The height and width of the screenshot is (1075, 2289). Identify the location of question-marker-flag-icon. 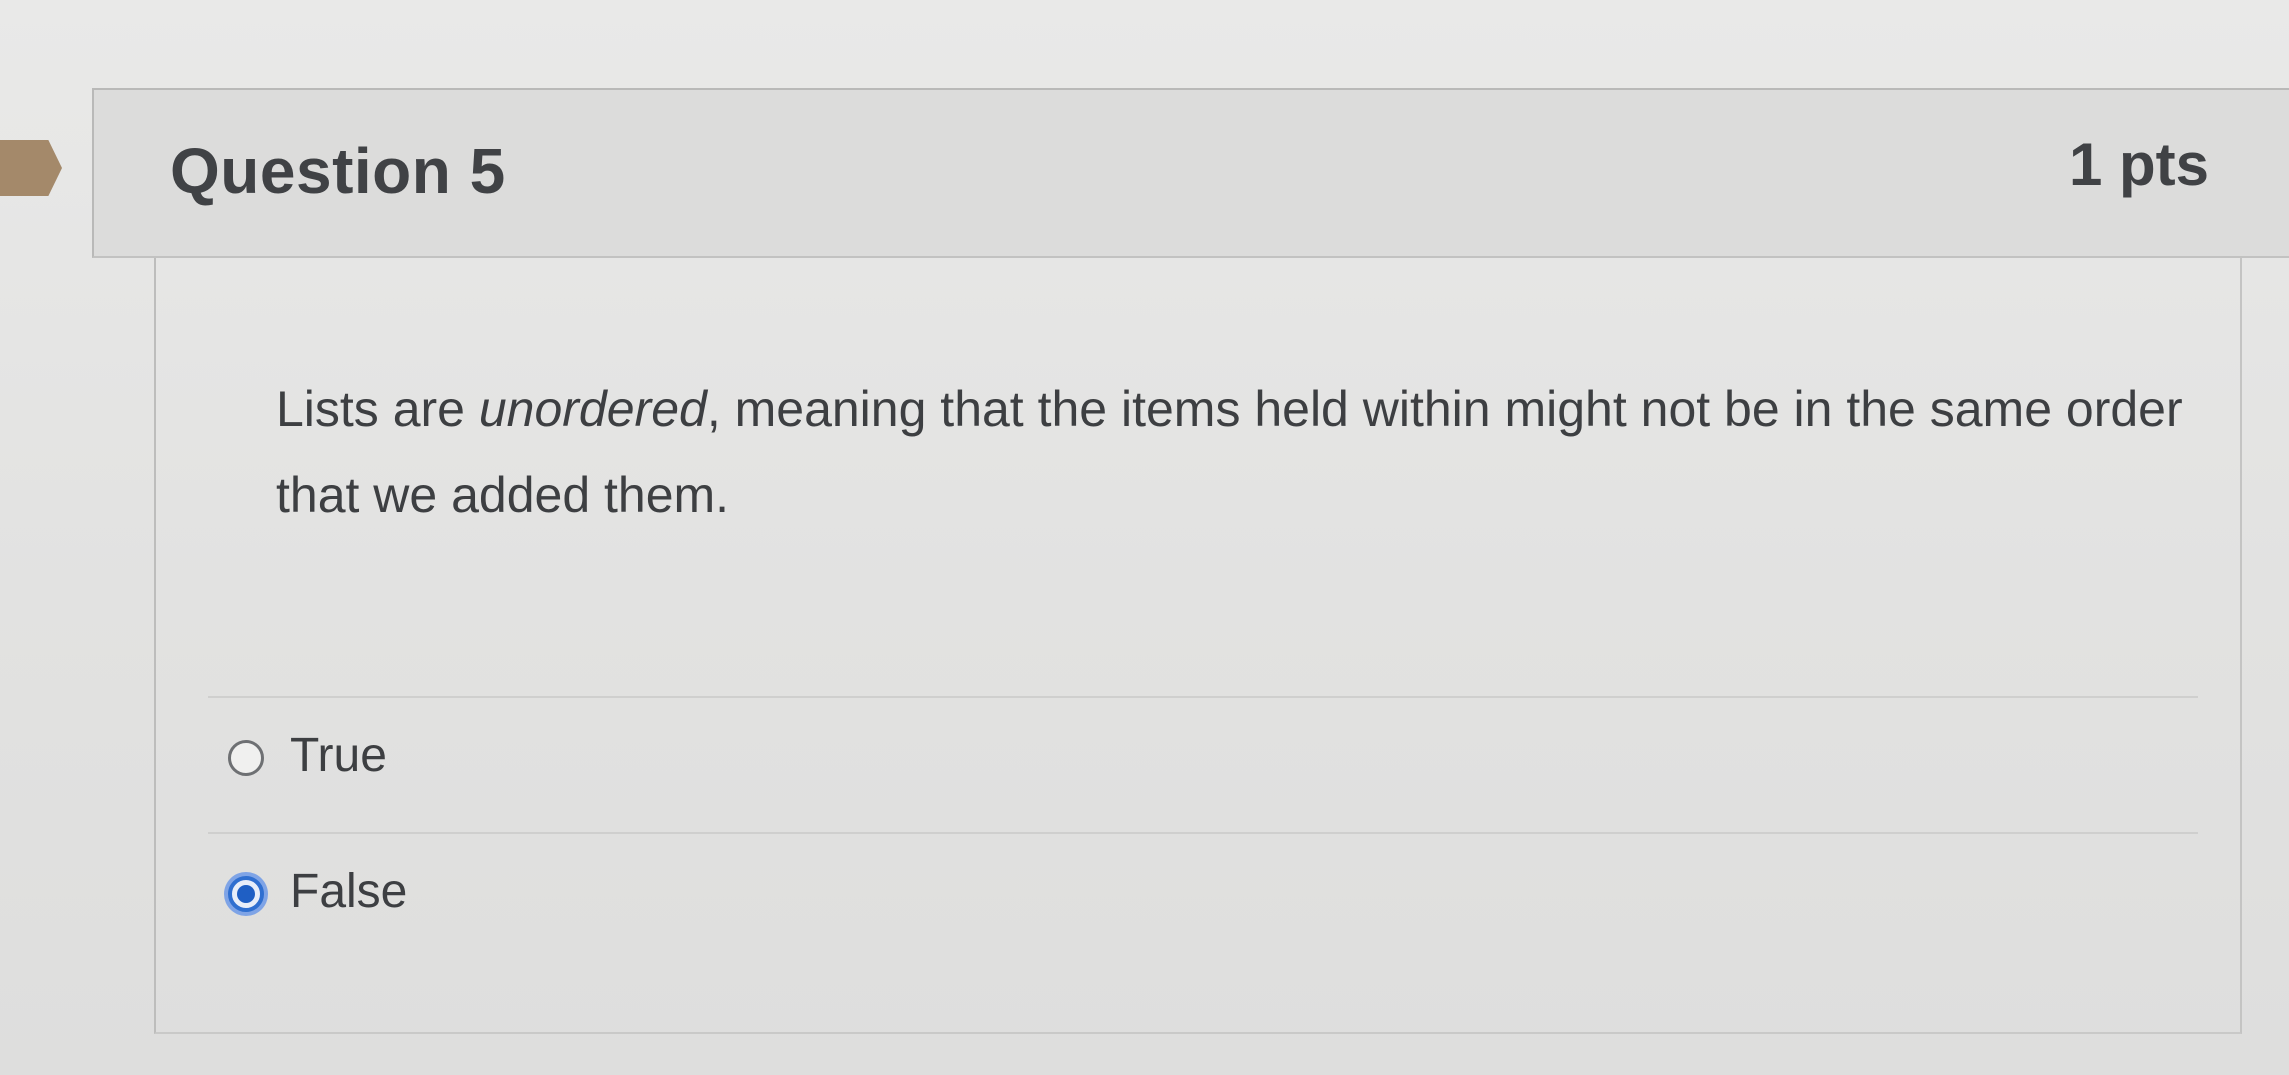
(31, 168).